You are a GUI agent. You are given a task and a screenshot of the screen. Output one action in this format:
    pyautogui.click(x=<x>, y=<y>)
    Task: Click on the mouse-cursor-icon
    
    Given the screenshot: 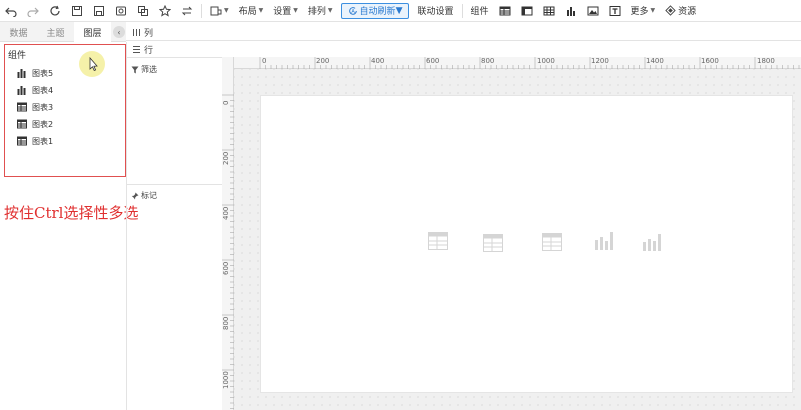 What is the action you would take?
    pyautogui.click(x=92, y=64)
    